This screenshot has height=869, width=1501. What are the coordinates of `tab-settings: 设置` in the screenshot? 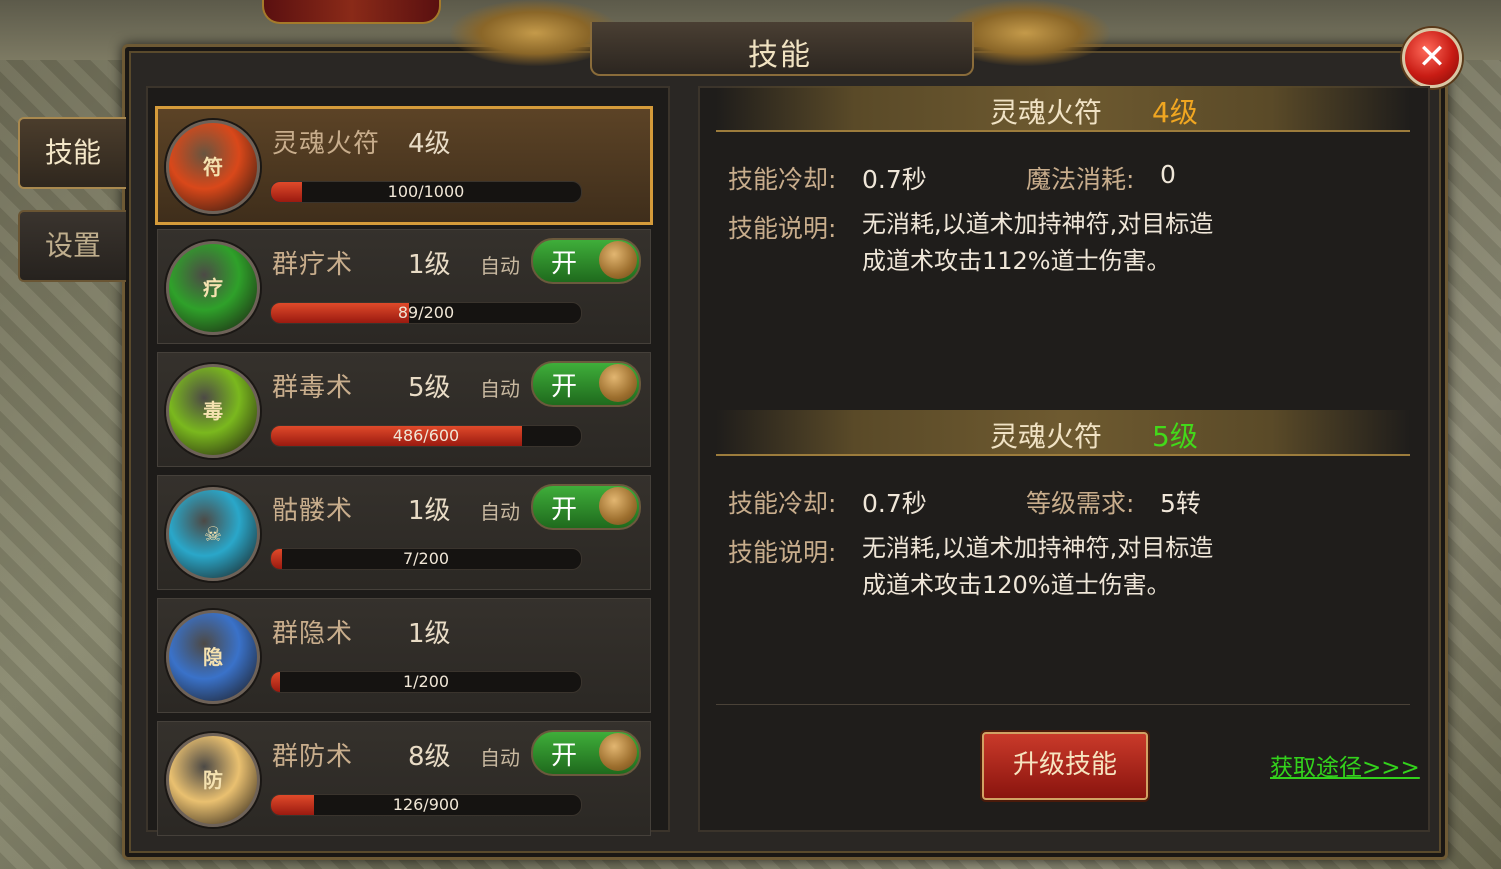 It's located at (72, 246).